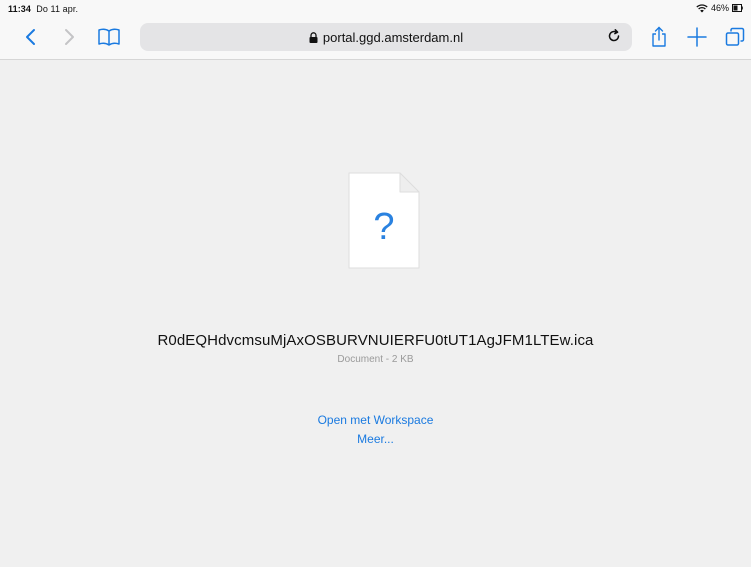 This screenshot has width=751, height=567. What do you see at coordinates (57, 9) in the screenshot?
I see `status-date-text: Do 11 apr.` at bounding box center [57, 9].